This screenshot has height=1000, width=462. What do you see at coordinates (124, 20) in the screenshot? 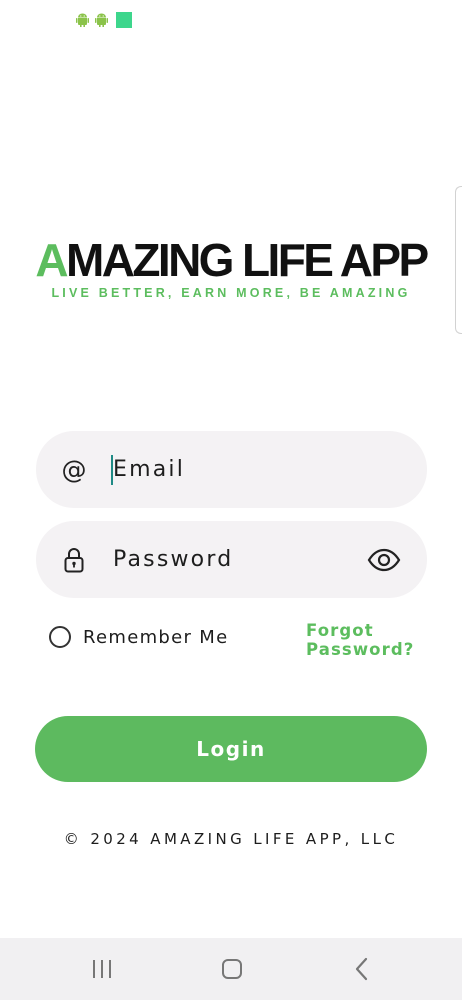
I see `notification-square-icon` at bounding box center [124, 20].